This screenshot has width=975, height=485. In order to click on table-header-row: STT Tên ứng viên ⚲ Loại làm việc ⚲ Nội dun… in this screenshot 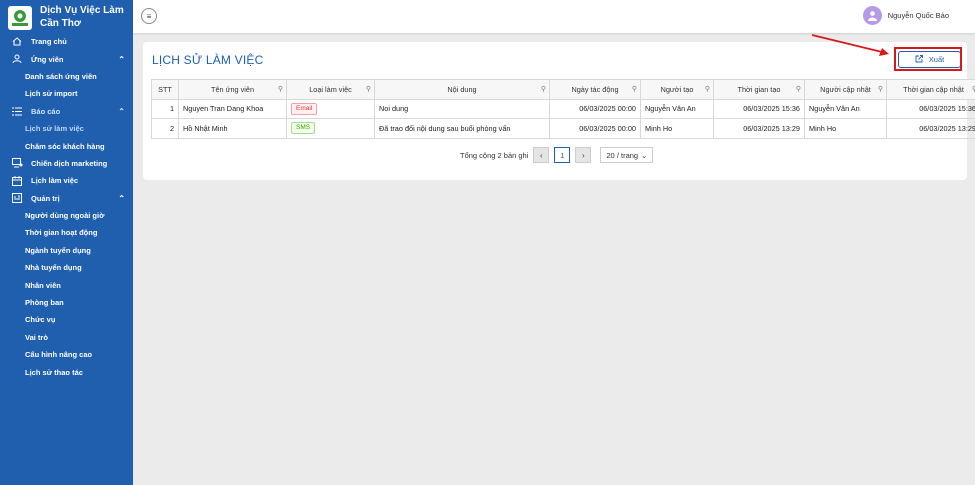, I will do `click(563, 89)`.